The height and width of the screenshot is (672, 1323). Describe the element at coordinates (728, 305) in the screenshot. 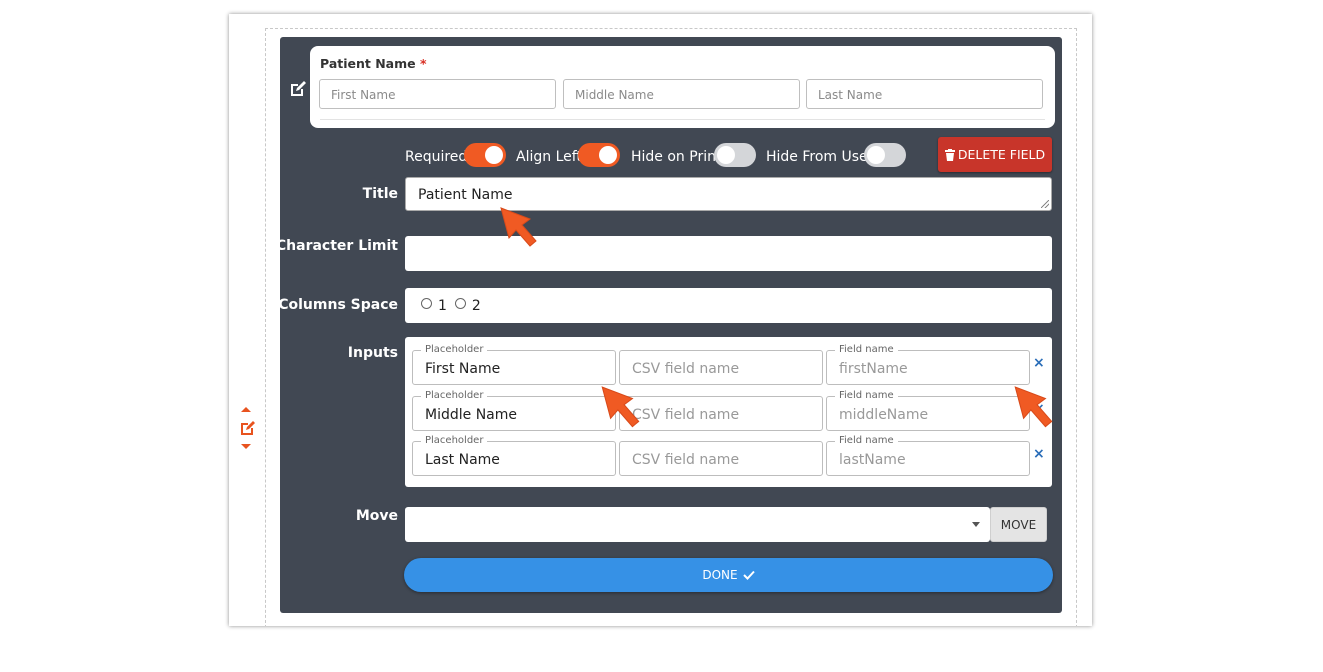

I see `columns-space-group: 1 2` at that location.